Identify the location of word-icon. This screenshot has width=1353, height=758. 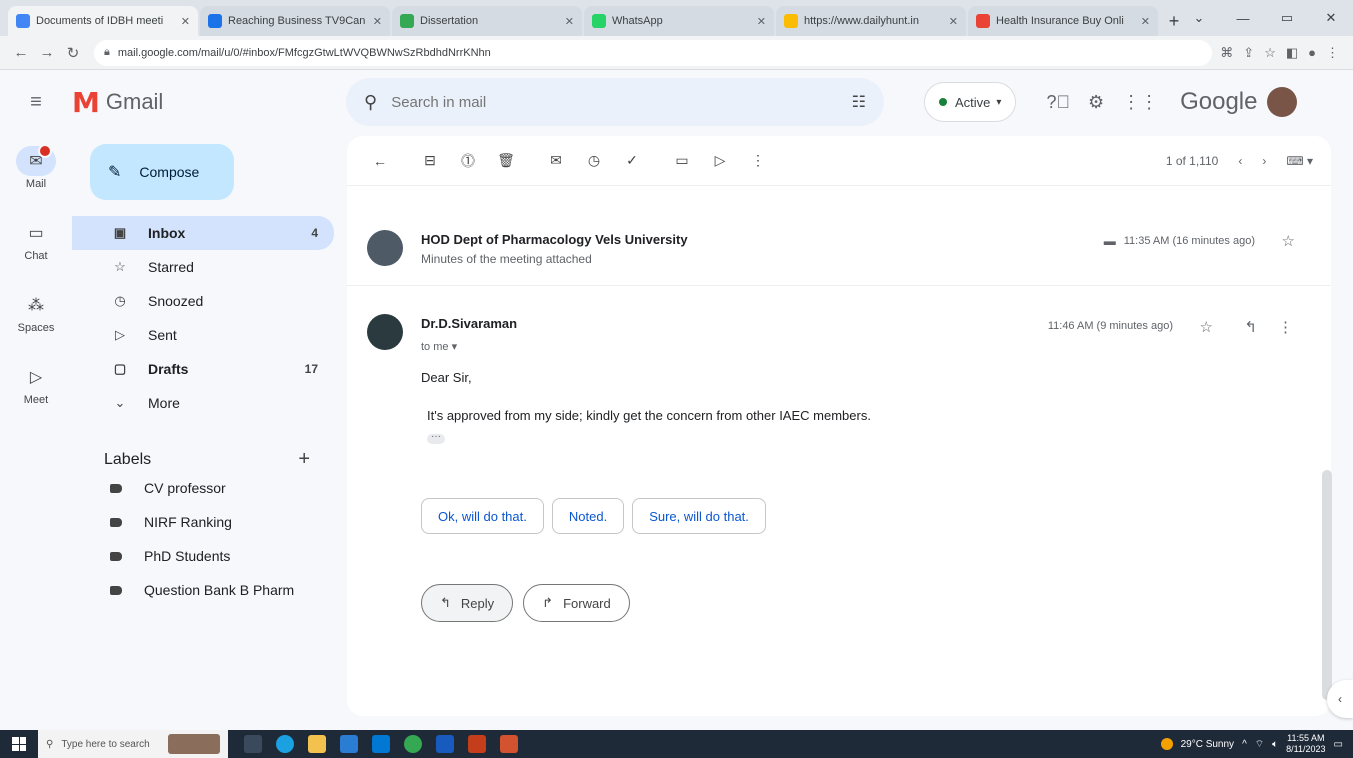
(445, 744).